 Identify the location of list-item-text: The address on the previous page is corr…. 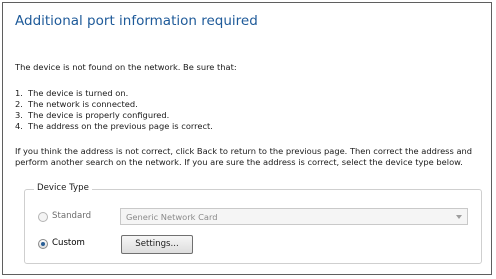
(120, 126).